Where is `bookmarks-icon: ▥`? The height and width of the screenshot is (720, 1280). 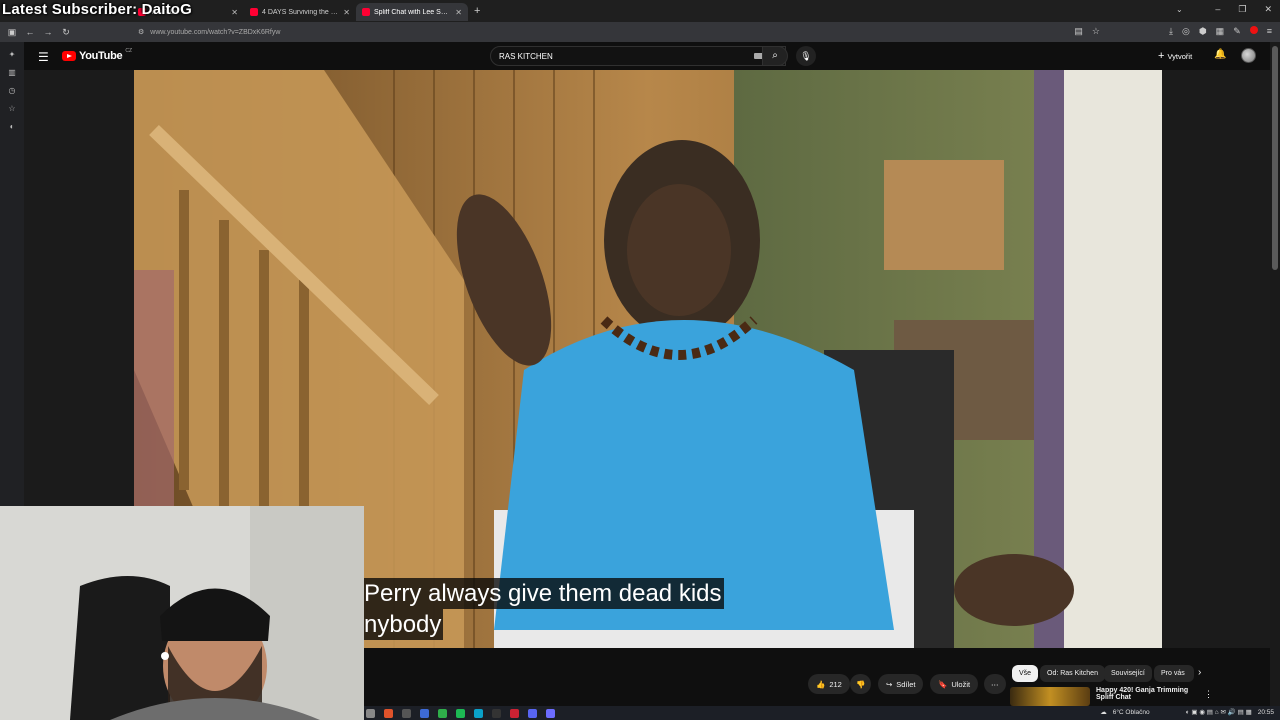 bookmarks-icon: ▥ is located at coordinates (12, 72).